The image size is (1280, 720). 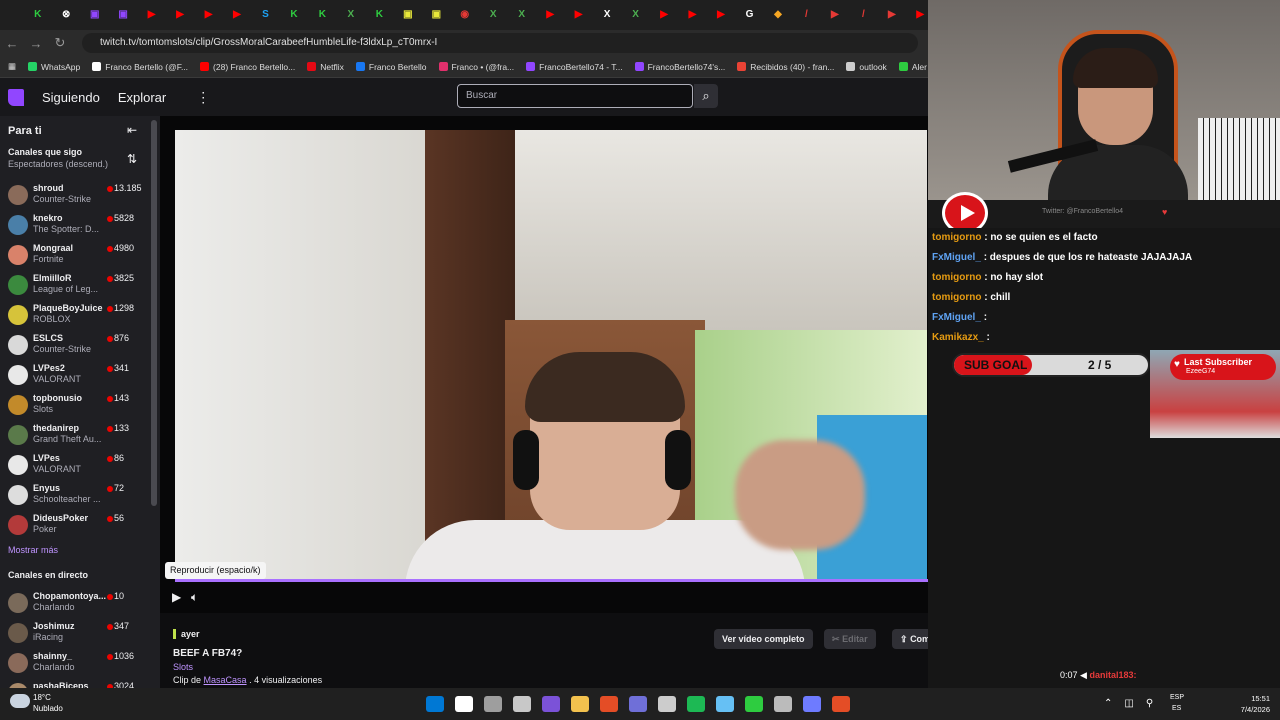 What do you see at coordinates (706, 96) in the screenshot?
I see `search-icon: ⌕` at bounding box center [706, 96].